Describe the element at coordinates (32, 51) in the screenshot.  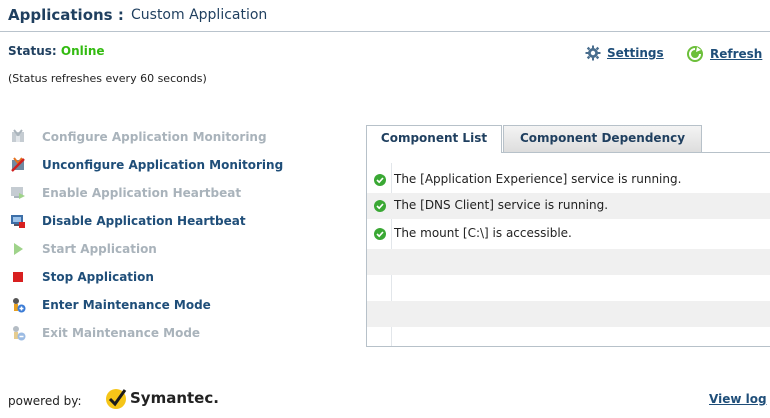
I see `status-label: Status:` at that location.